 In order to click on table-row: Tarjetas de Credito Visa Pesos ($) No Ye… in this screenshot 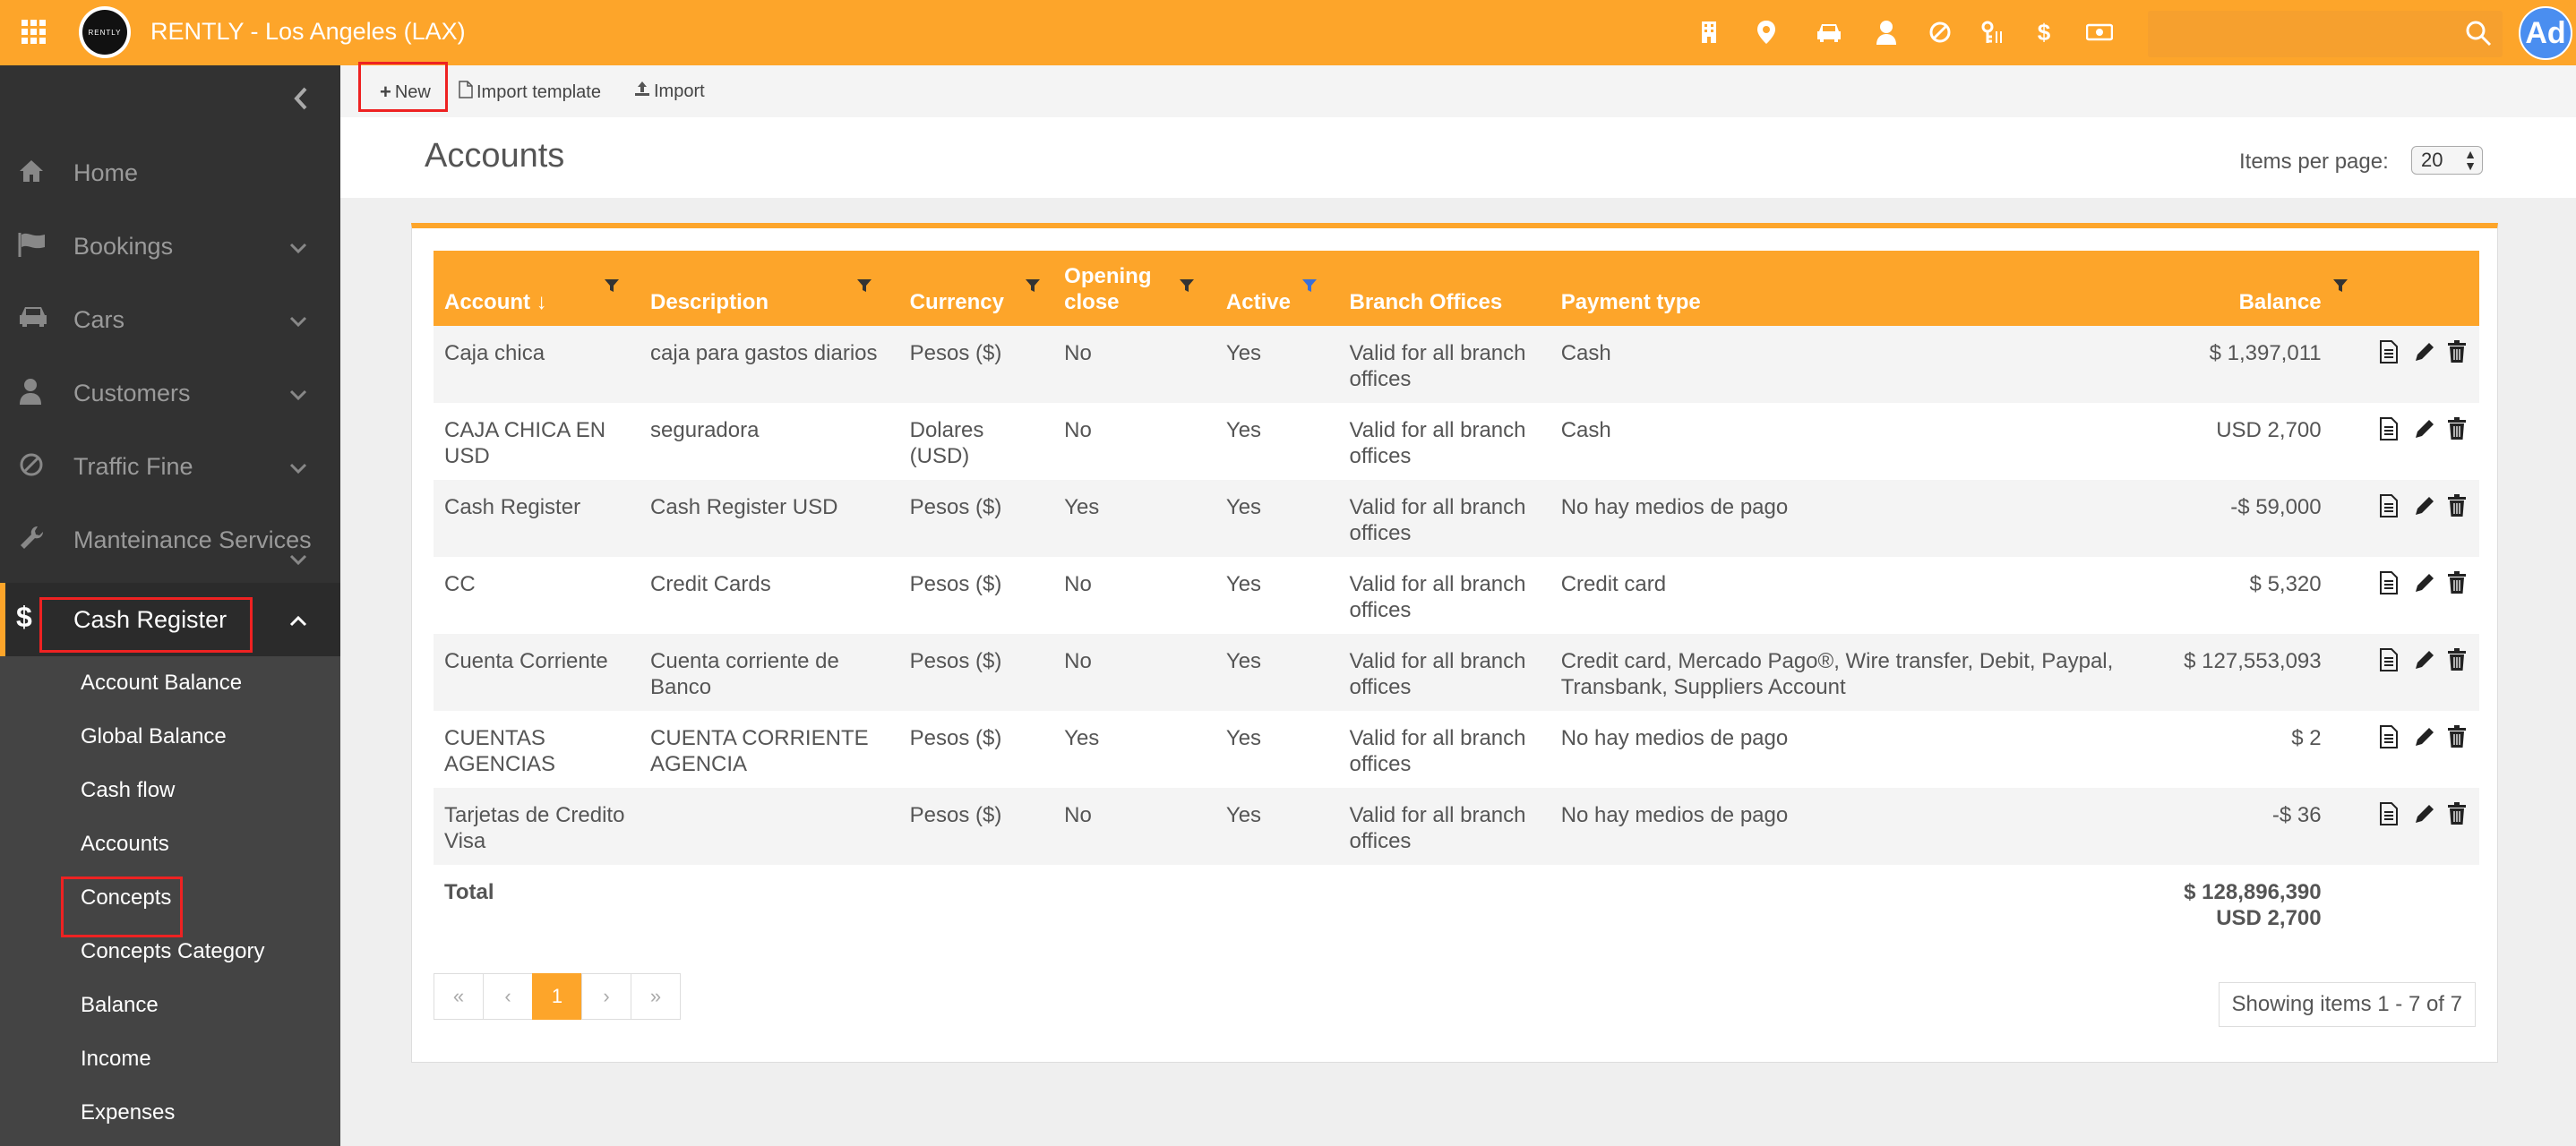, I will do `click(1456, 826)`.